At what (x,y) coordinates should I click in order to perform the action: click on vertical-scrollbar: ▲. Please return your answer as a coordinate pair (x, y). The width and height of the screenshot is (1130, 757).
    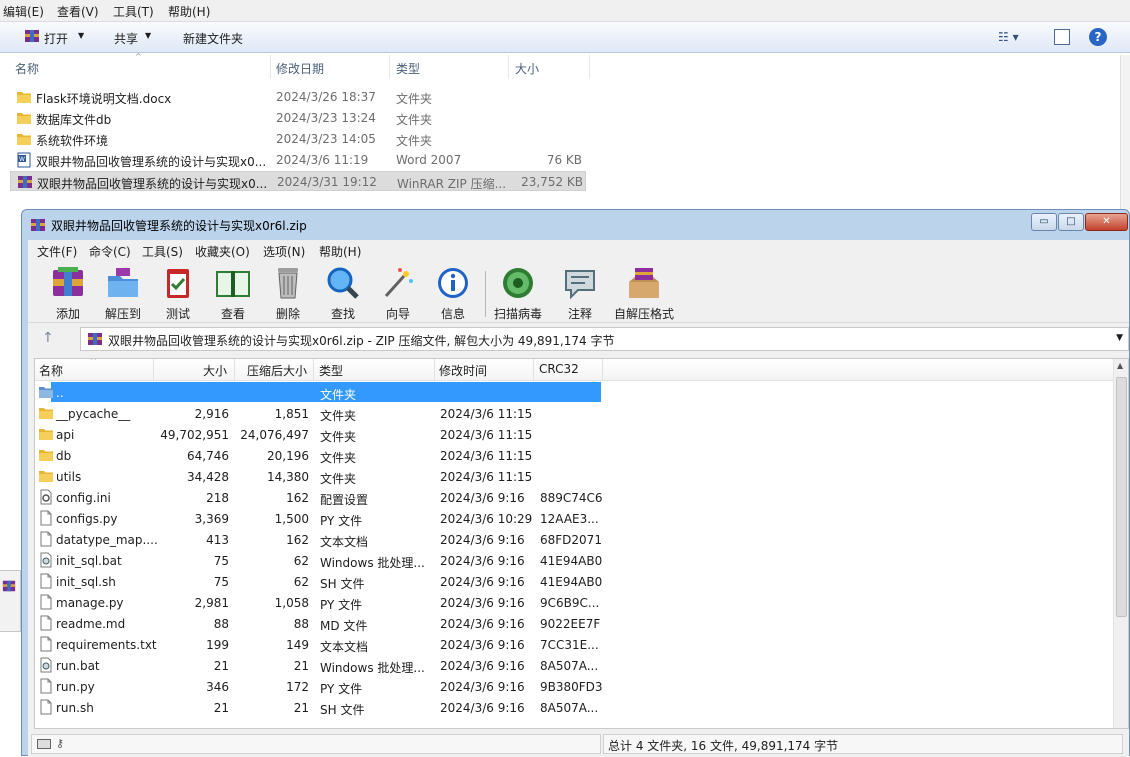
    Looking at the image, I should click on (1120, 543).